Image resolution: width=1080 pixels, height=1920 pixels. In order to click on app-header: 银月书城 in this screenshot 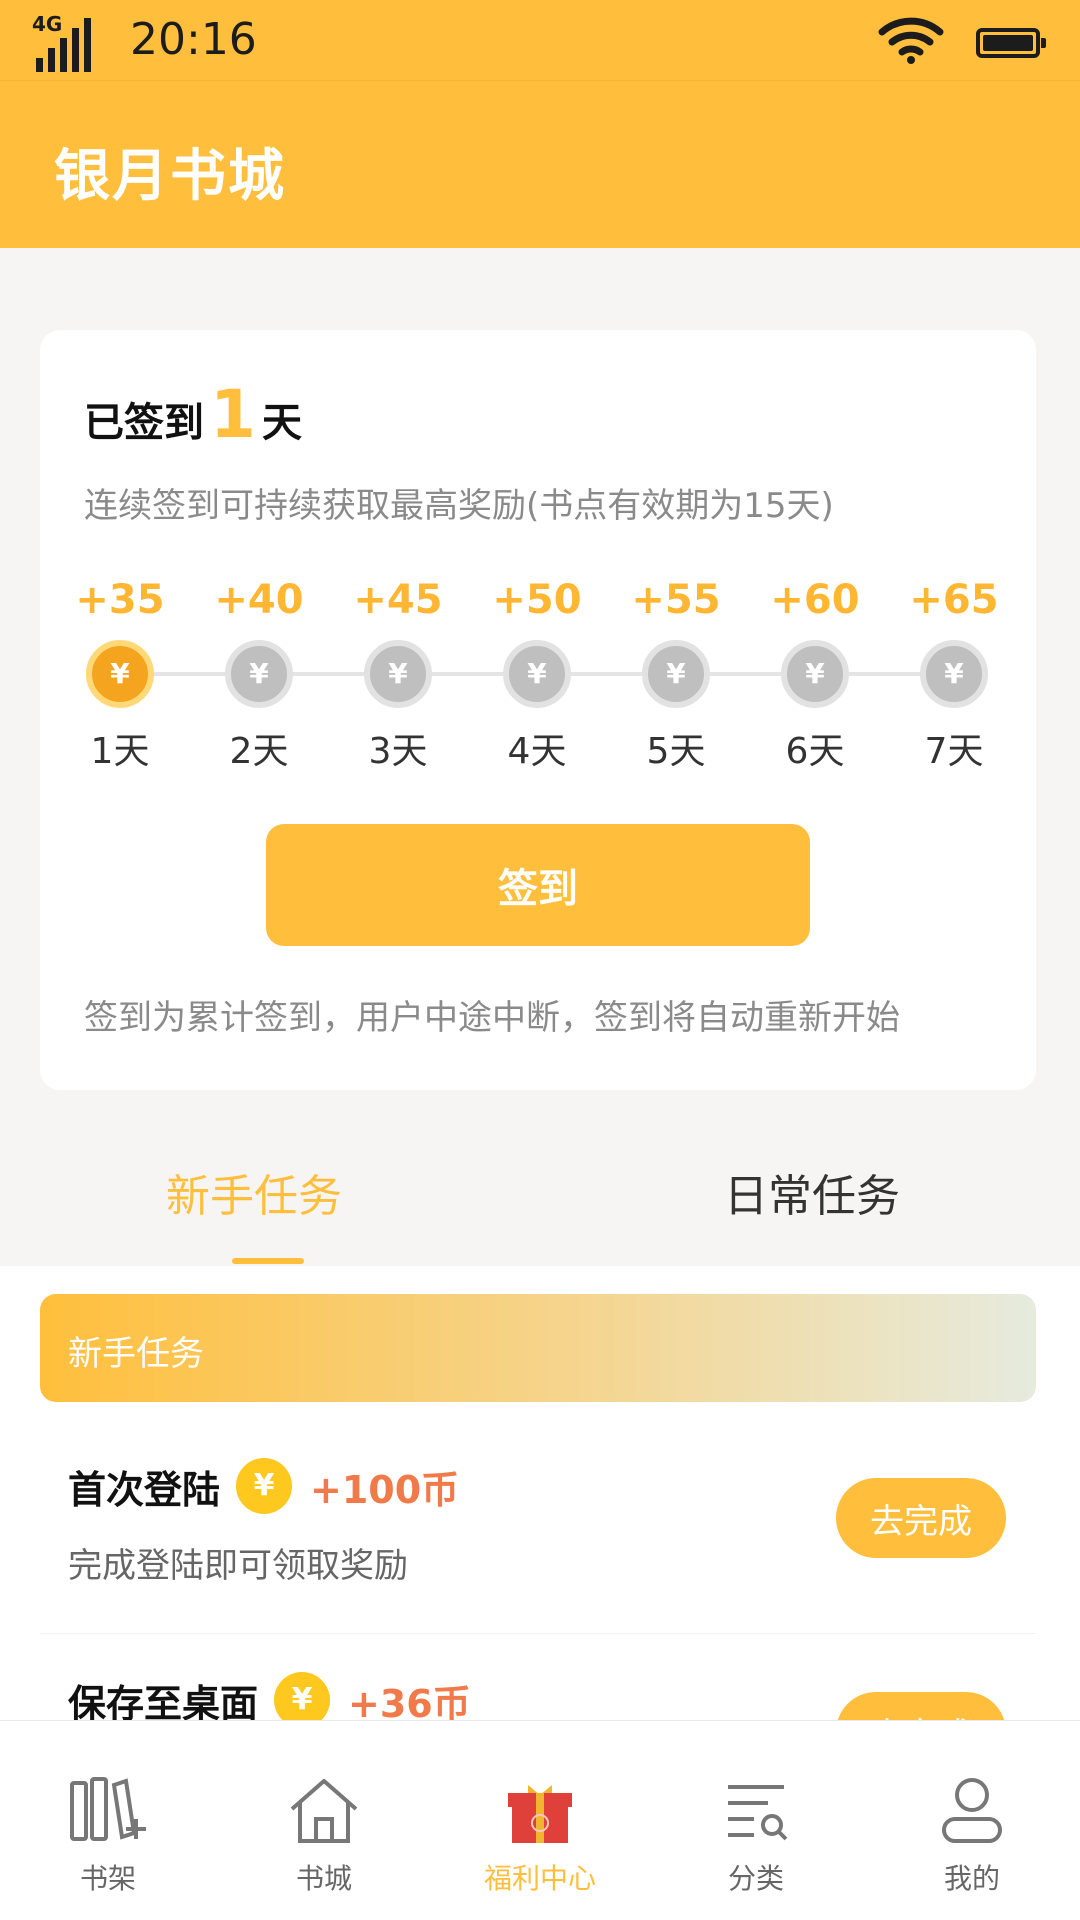, I will do `click(540, 164)`.